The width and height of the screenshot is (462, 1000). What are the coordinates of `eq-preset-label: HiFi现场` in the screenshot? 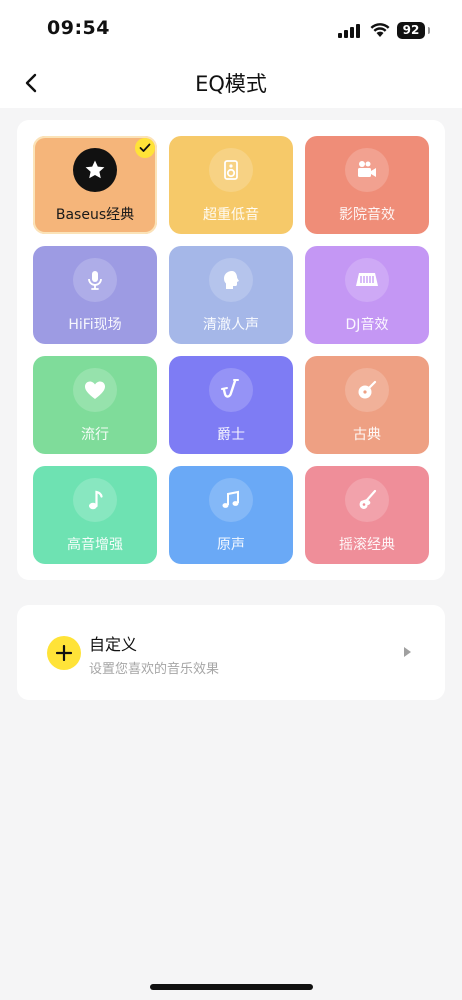 It's located at (95, 325).